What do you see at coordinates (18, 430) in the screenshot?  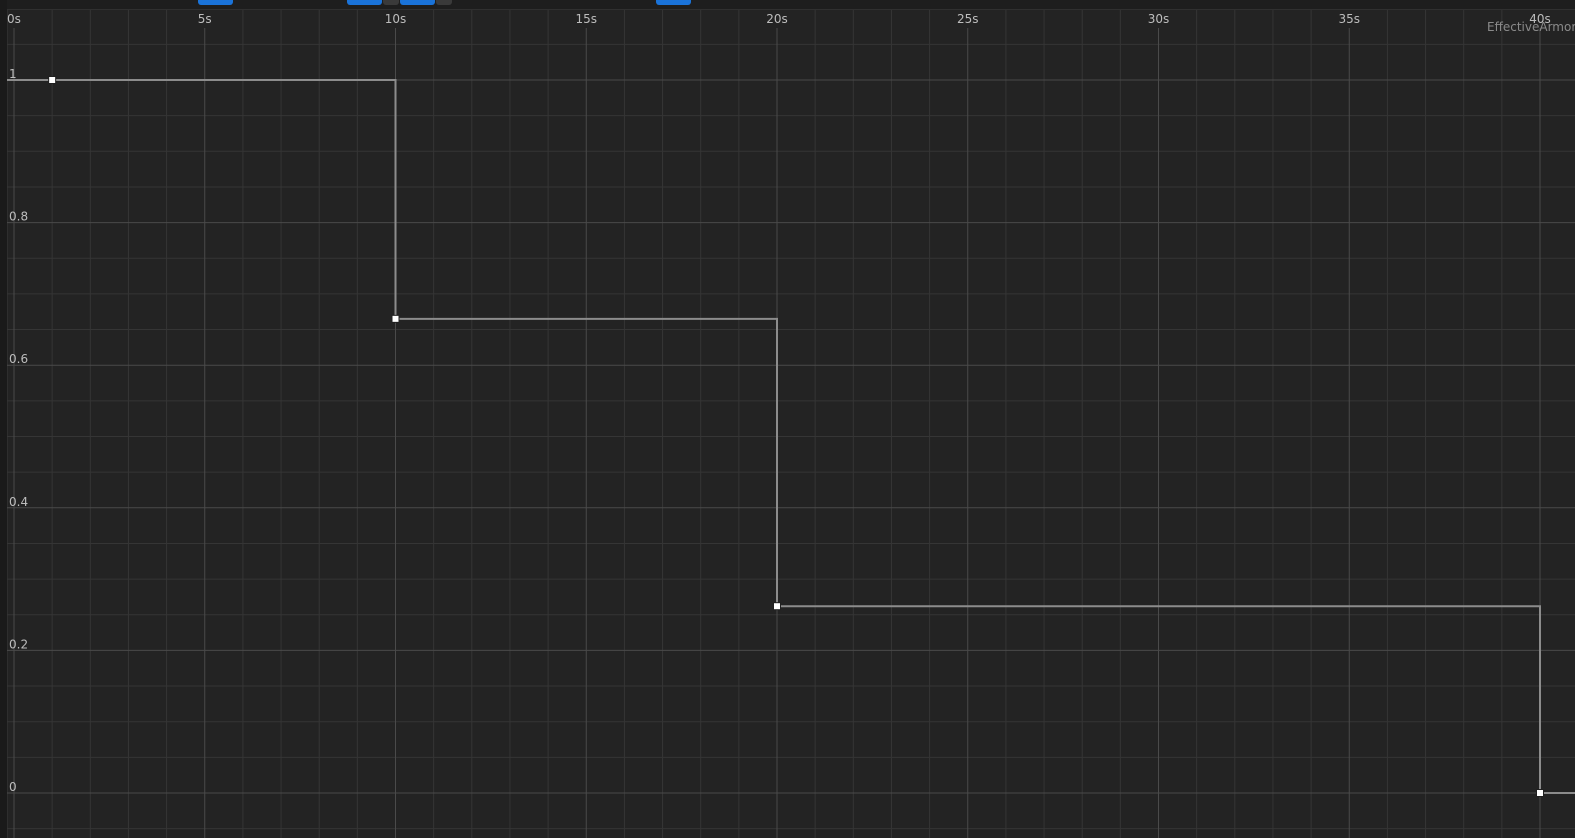 I see `value-axis: 1 0.8 0.6 0.4 0.2 0` at bounding box center [18, 430].